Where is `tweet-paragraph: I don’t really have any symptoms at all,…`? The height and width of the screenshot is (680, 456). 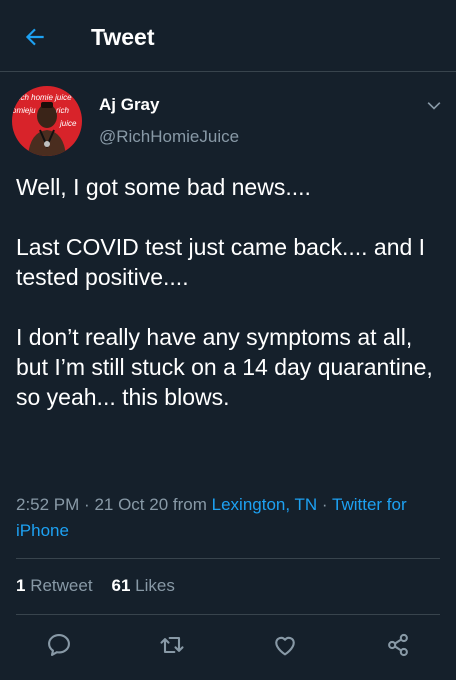 tweet-paragraph: I don’t really have any symptoms at all,… is located at coordinates (224, 367).